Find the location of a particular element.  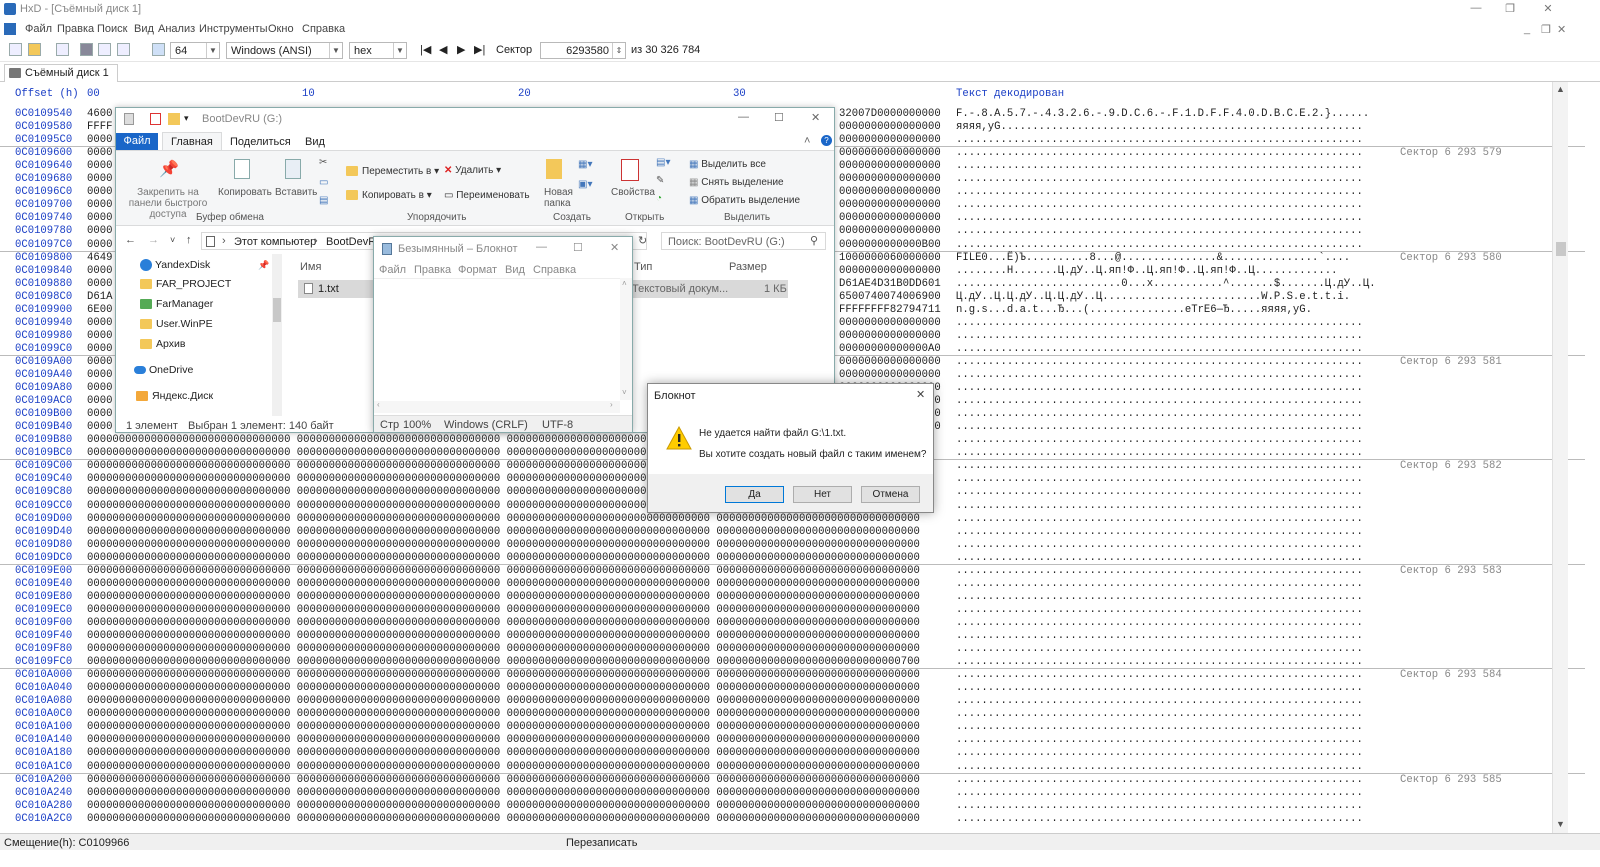

nav-item-yandex-disk: Яндекс.Диск is located at coordinates (174, 396).